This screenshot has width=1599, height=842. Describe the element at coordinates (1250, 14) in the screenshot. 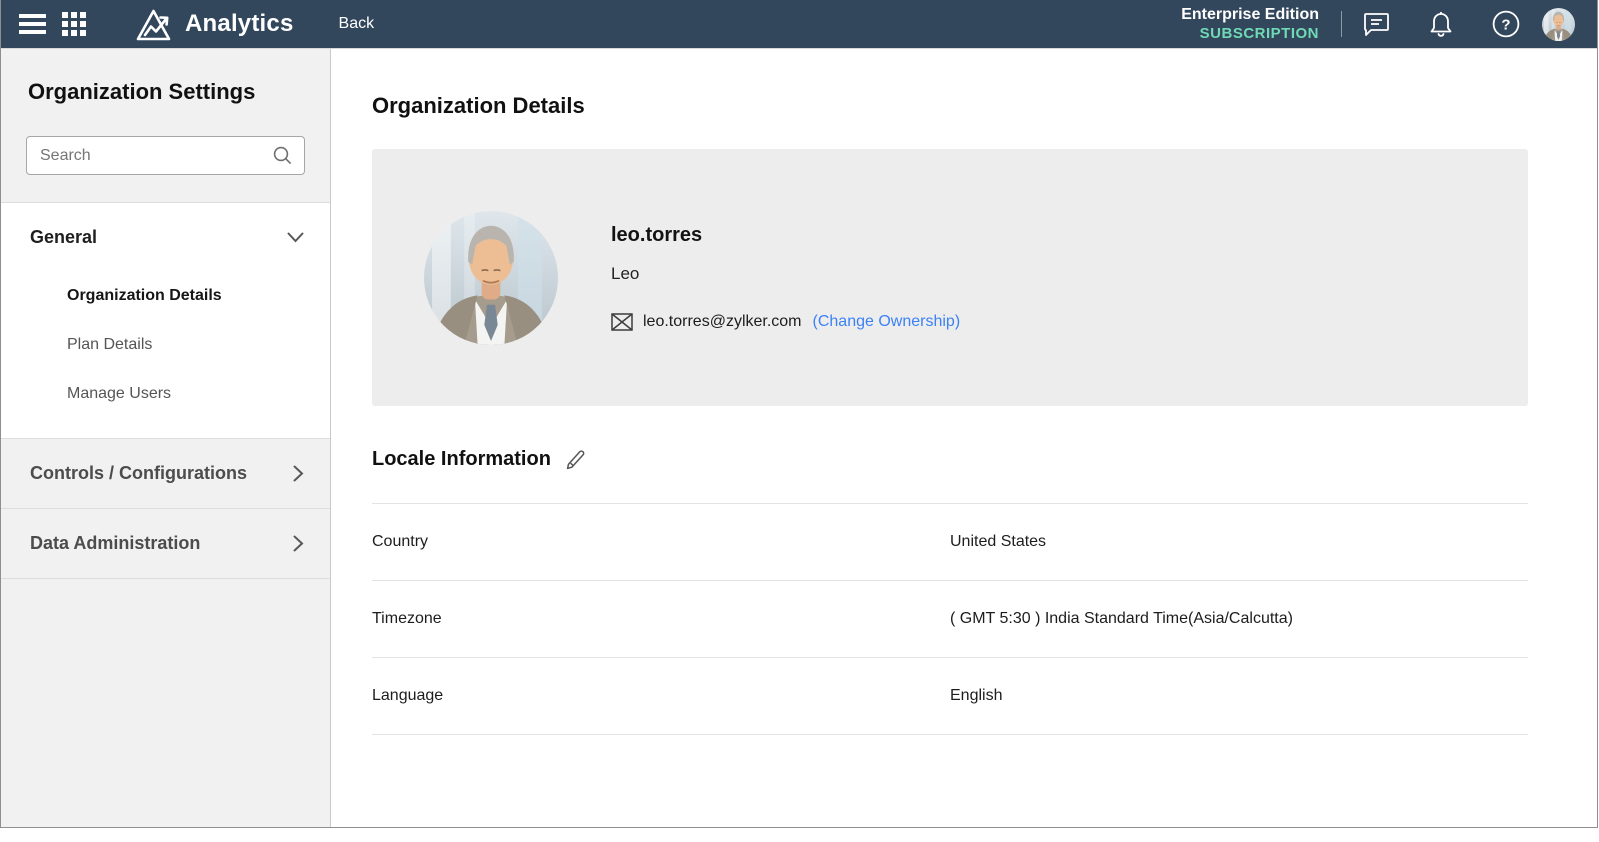

I see `edition-name: Enterprise Edition` at that location.